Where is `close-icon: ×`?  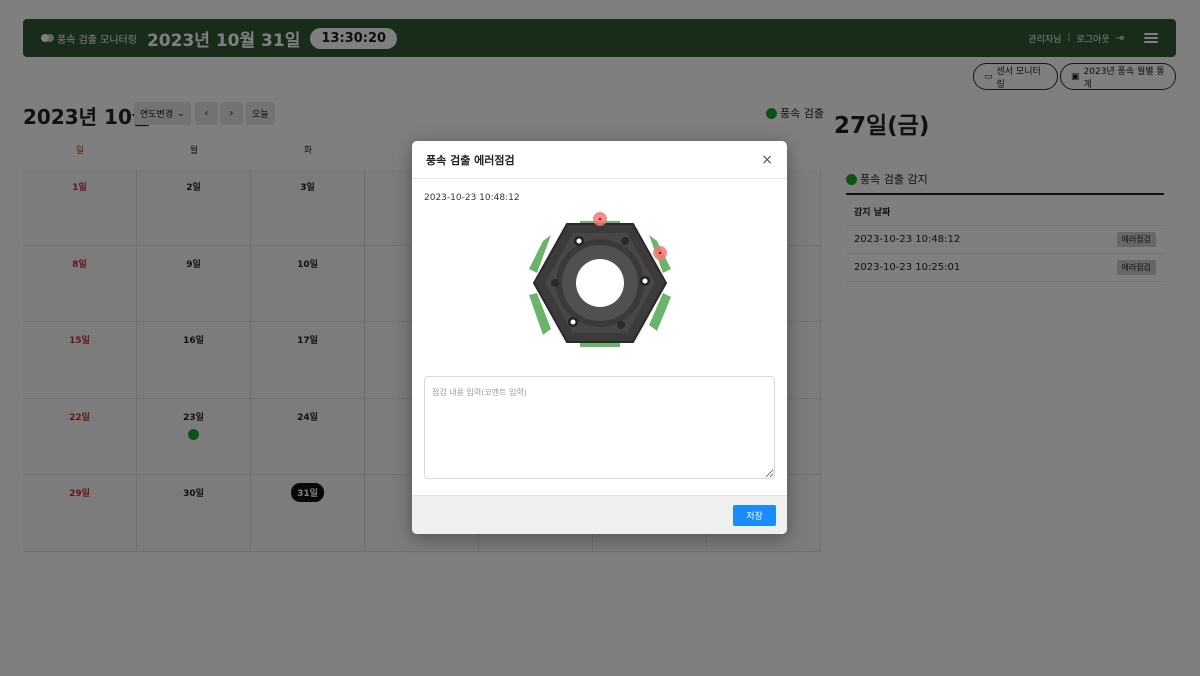 close-icon: × is located at coordinates (767, 160).